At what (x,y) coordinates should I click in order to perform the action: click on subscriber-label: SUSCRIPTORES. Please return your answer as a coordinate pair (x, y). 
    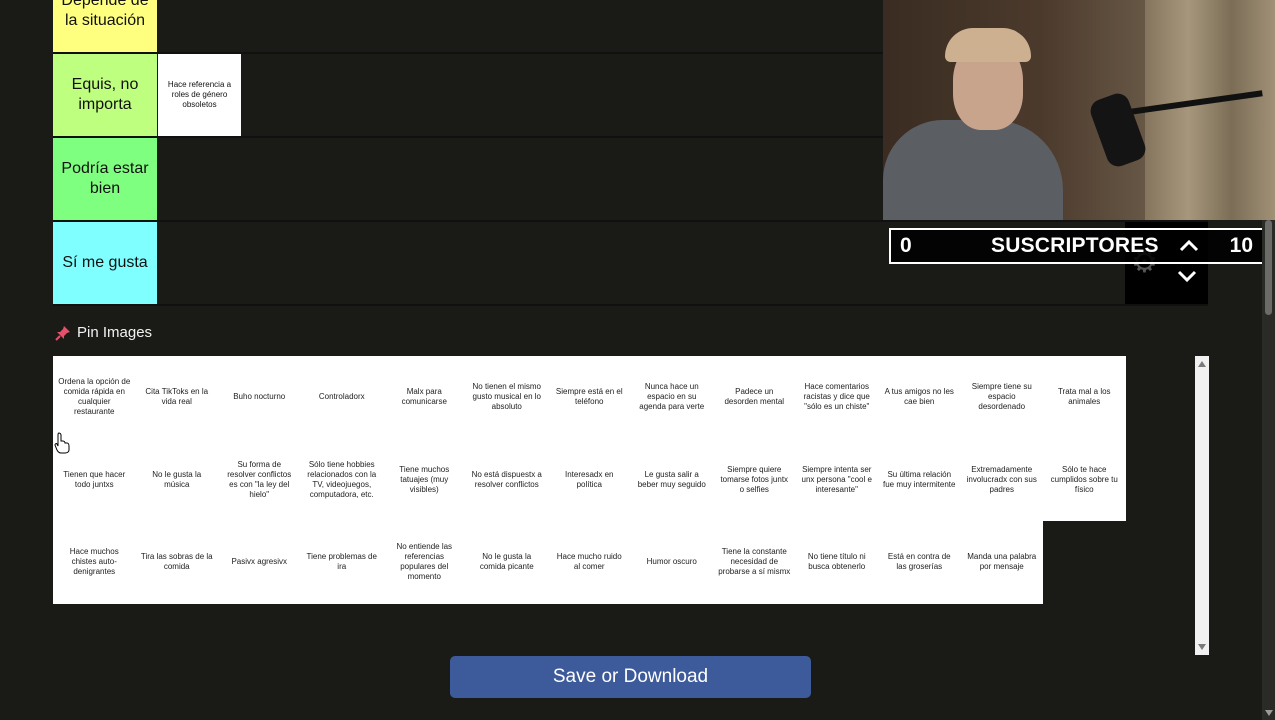
    Looking at the image, I should click on (1075, 245).